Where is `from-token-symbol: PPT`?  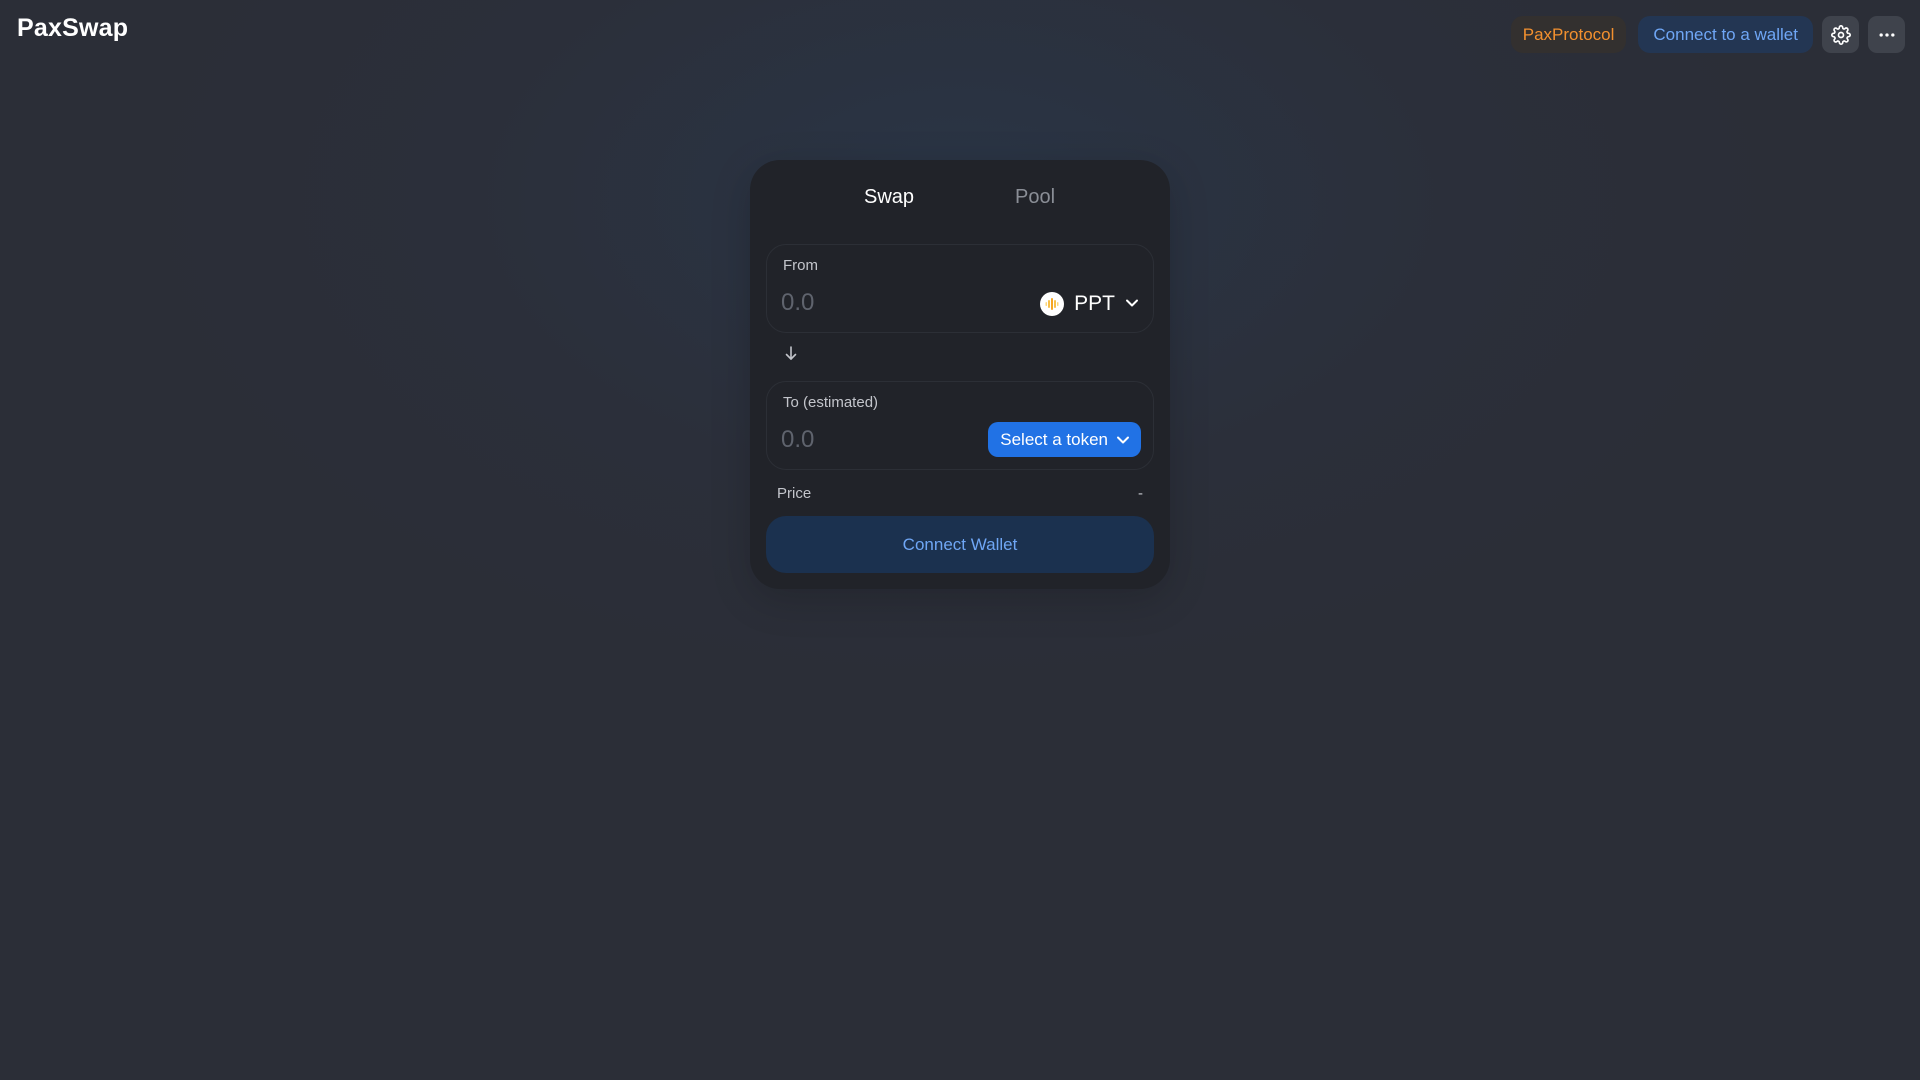
from-token-symbol: PPT is located at coordinates (1094, 303).